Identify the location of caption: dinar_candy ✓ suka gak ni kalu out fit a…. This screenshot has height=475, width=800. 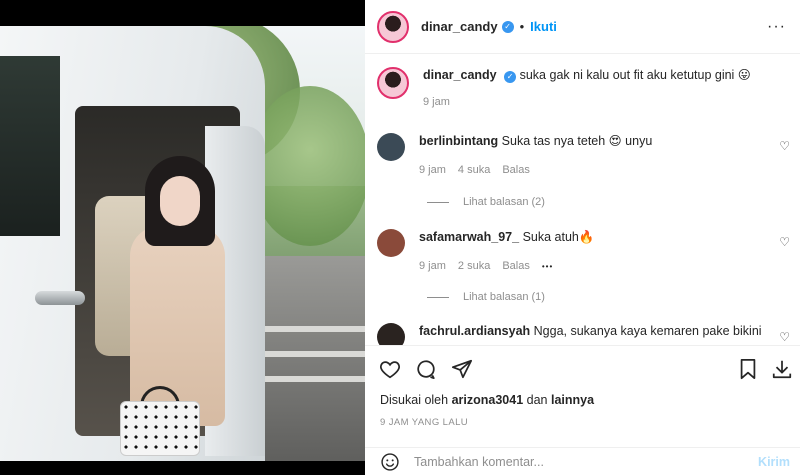
(580, 89).